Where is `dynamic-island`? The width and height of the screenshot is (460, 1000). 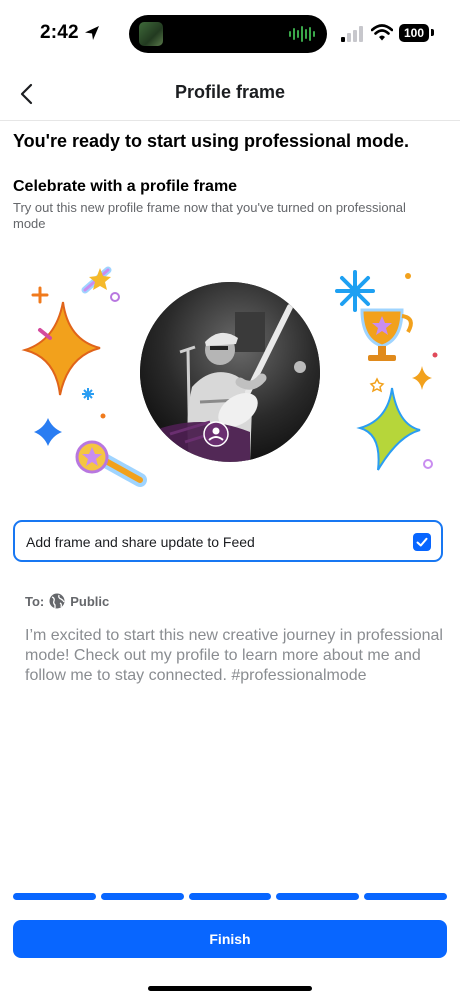 dynamic-island is located at coordinates (228, 34).